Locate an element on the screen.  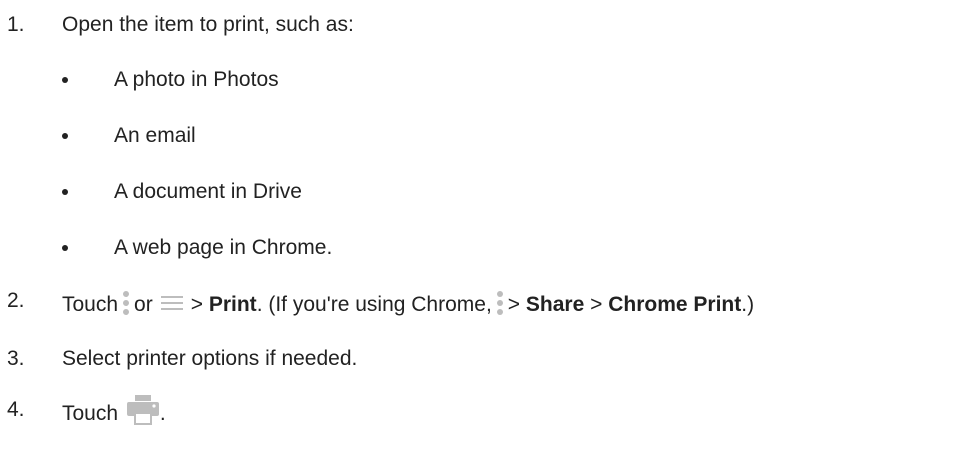
list-item: A document in Drive is located at coordinates (477, 192).